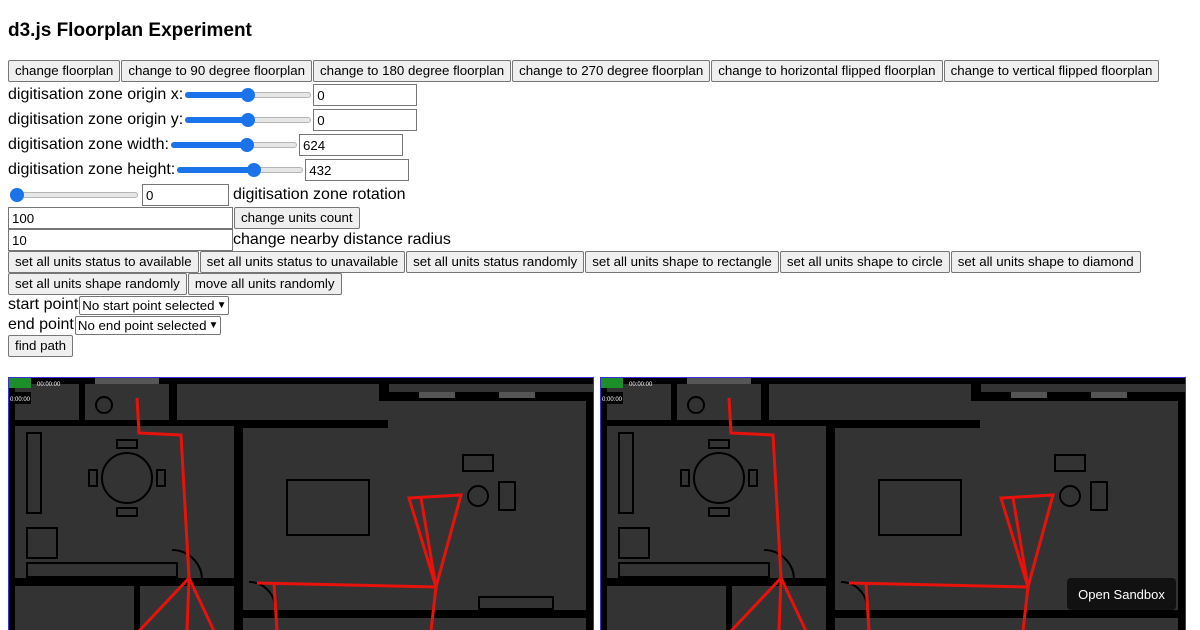 Image resolution: width=1200 pixels, height=630 pixels. What do you see at coordinates (357, 170) in the screenshot?
I see `zone-height-input` at bounding box center [357, 170].